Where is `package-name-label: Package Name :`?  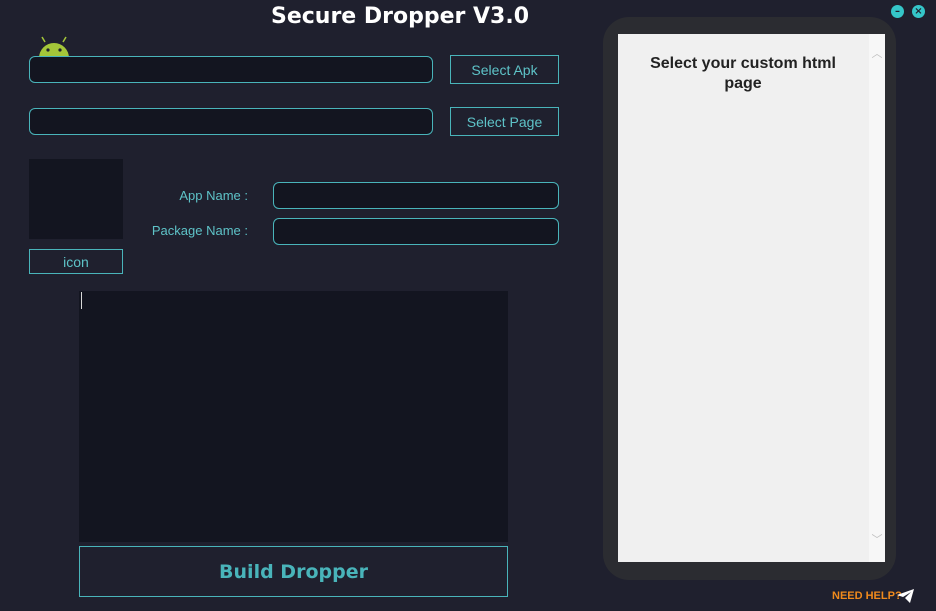
package-name-label: Package Name : is located at coordinates (199, 230).